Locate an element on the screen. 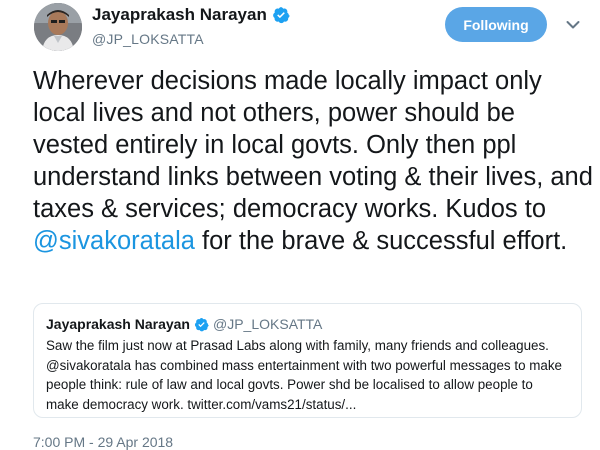  author-handle: @JP_LOKSATTA is located at coordinates (191, 39).